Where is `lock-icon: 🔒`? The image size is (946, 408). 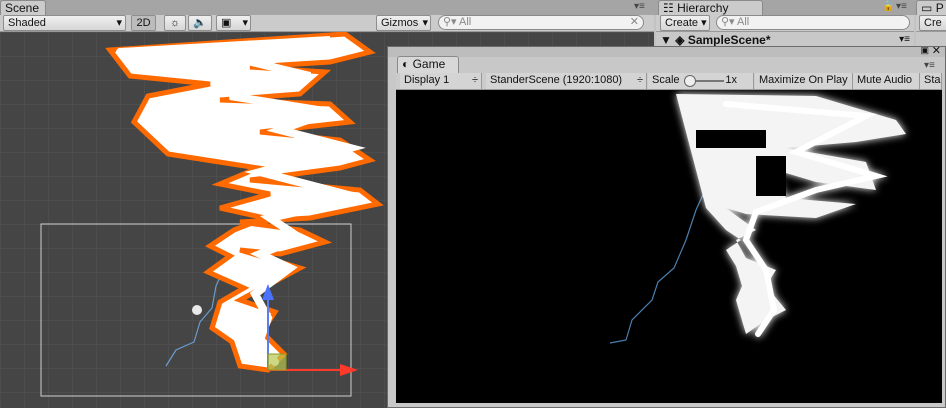 lock-icon: 🔒 is located at coordinates (888, 6).